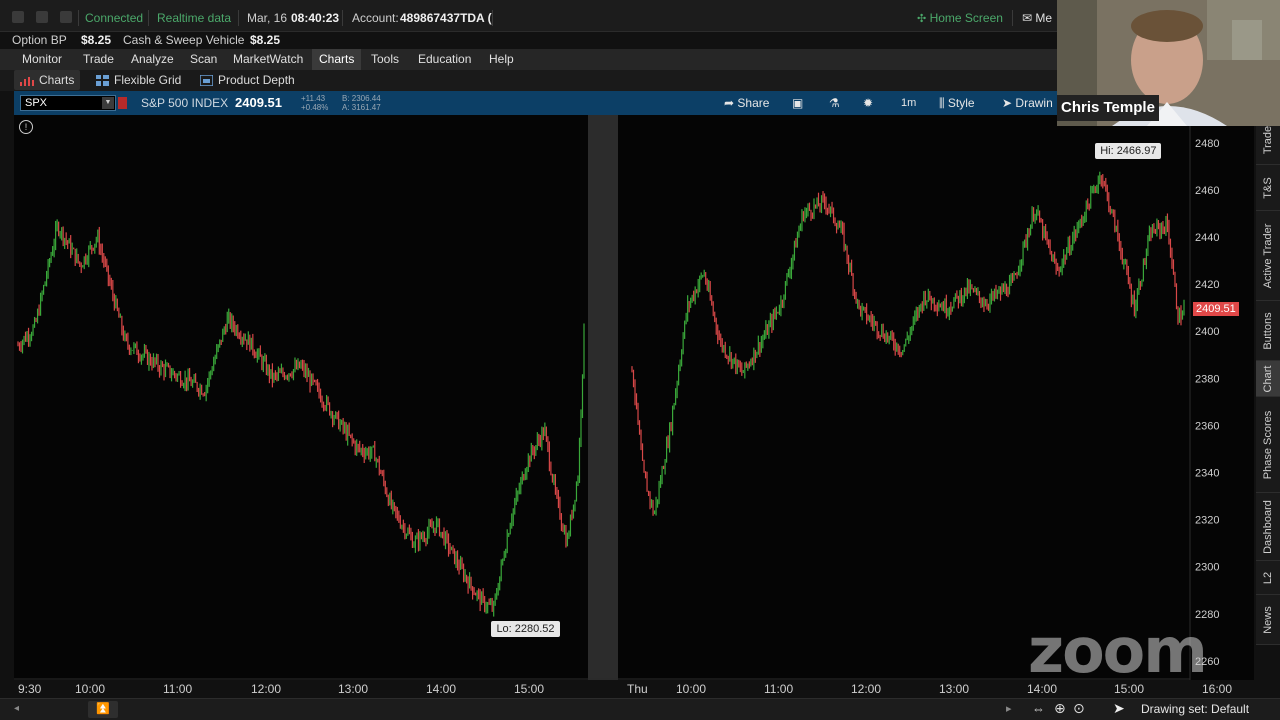 The height and width of the screenshot is (720, 1280). What do you see at coordinates (1268, 527) in the screenshot?
I see `right-tab-dashboard: Dashboard` at bounding box center [1268, 527].